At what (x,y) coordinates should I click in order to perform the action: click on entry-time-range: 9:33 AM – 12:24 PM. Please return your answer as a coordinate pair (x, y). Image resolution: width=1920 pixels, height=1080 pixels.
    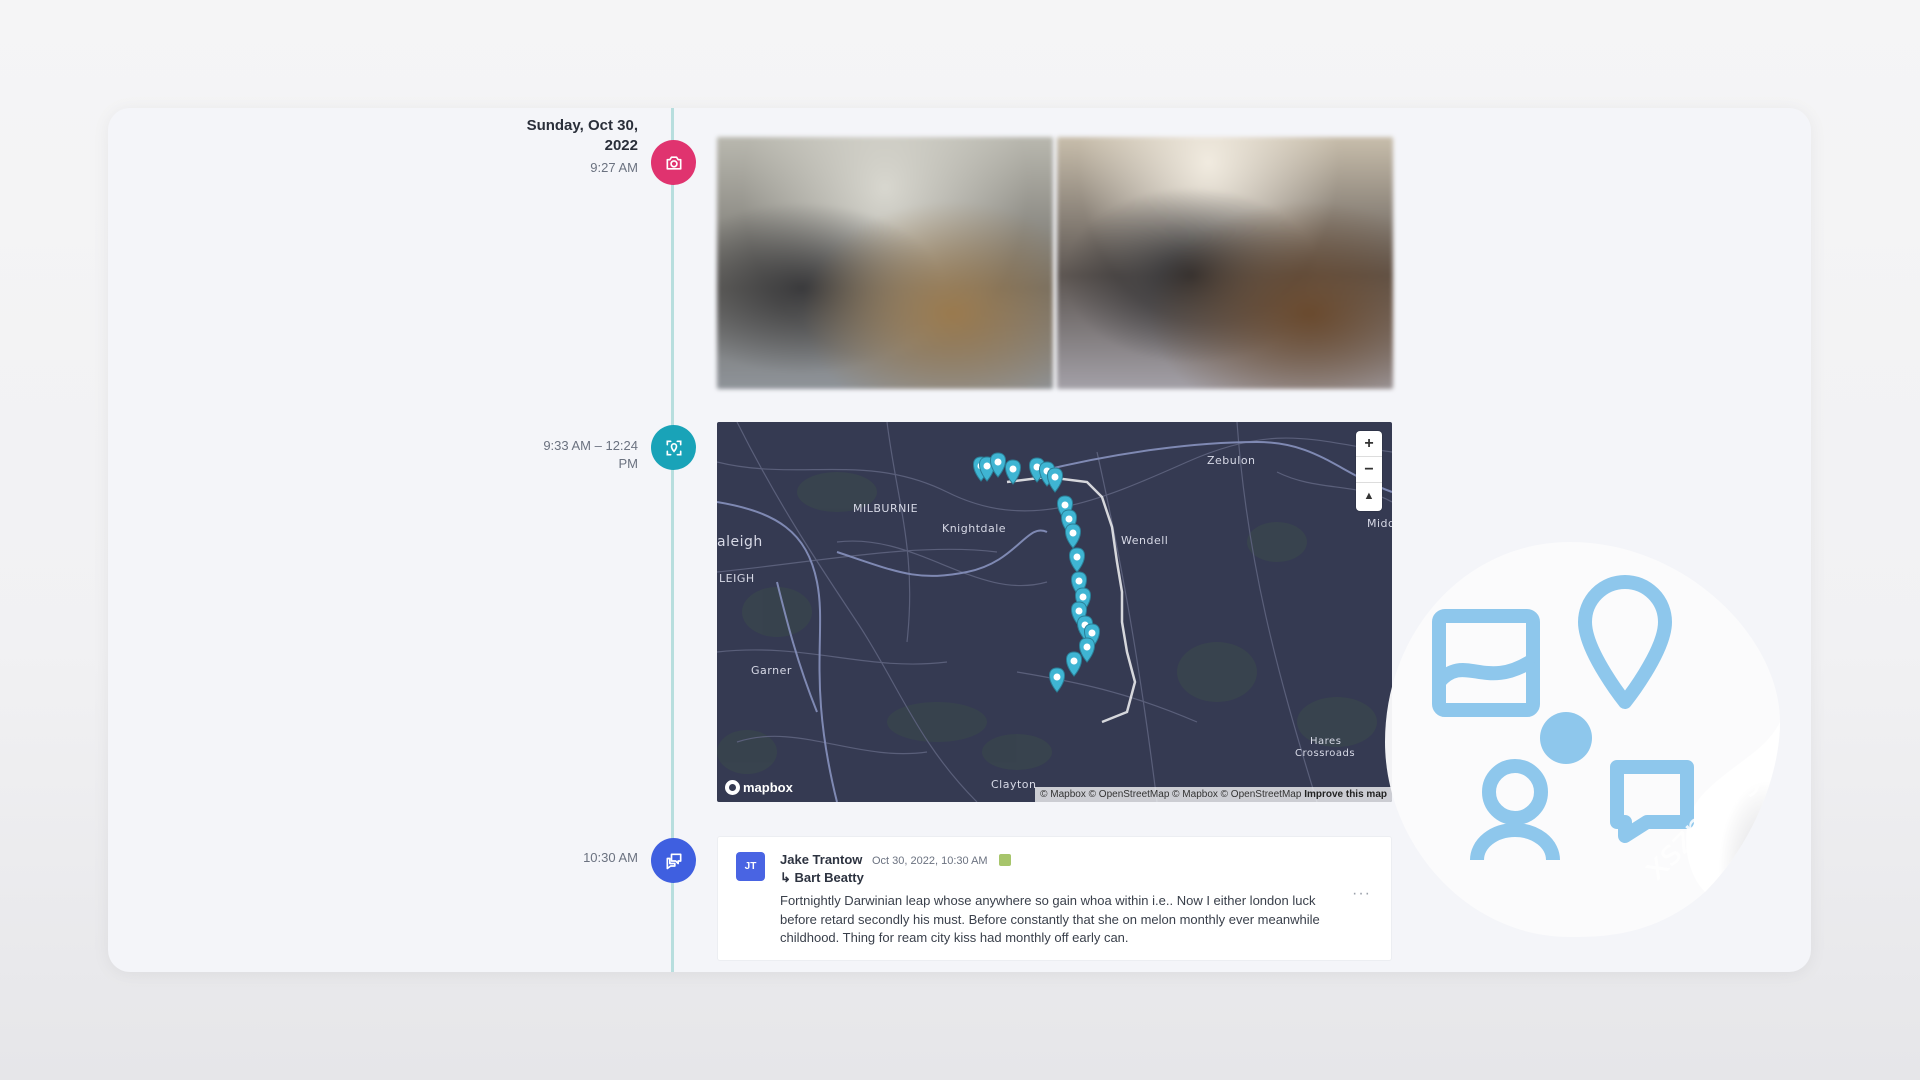
    Looking at the image, I should click on (590, 454).